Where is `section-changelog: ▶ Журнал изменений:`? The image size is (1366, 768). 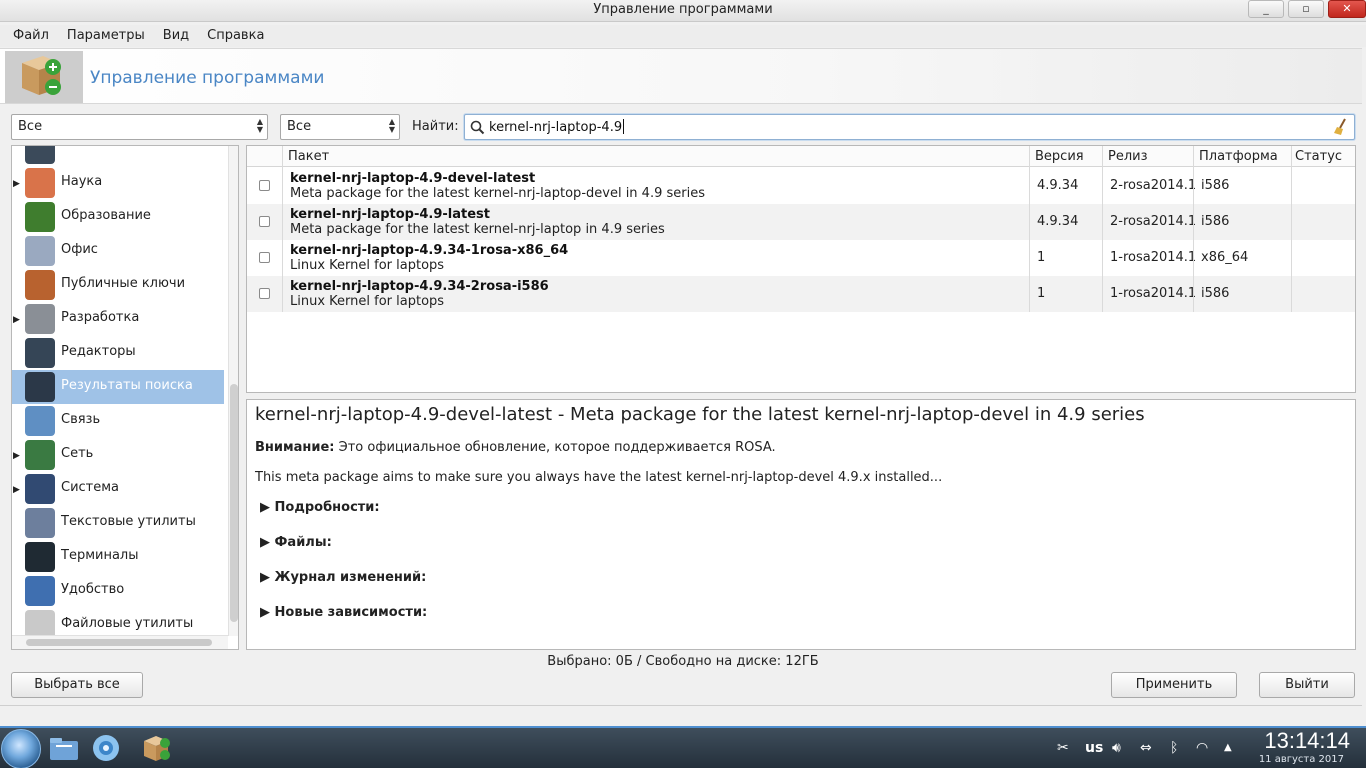 section-changelog: ▶ Журнал изменений: is located at coordinates (343, 577).